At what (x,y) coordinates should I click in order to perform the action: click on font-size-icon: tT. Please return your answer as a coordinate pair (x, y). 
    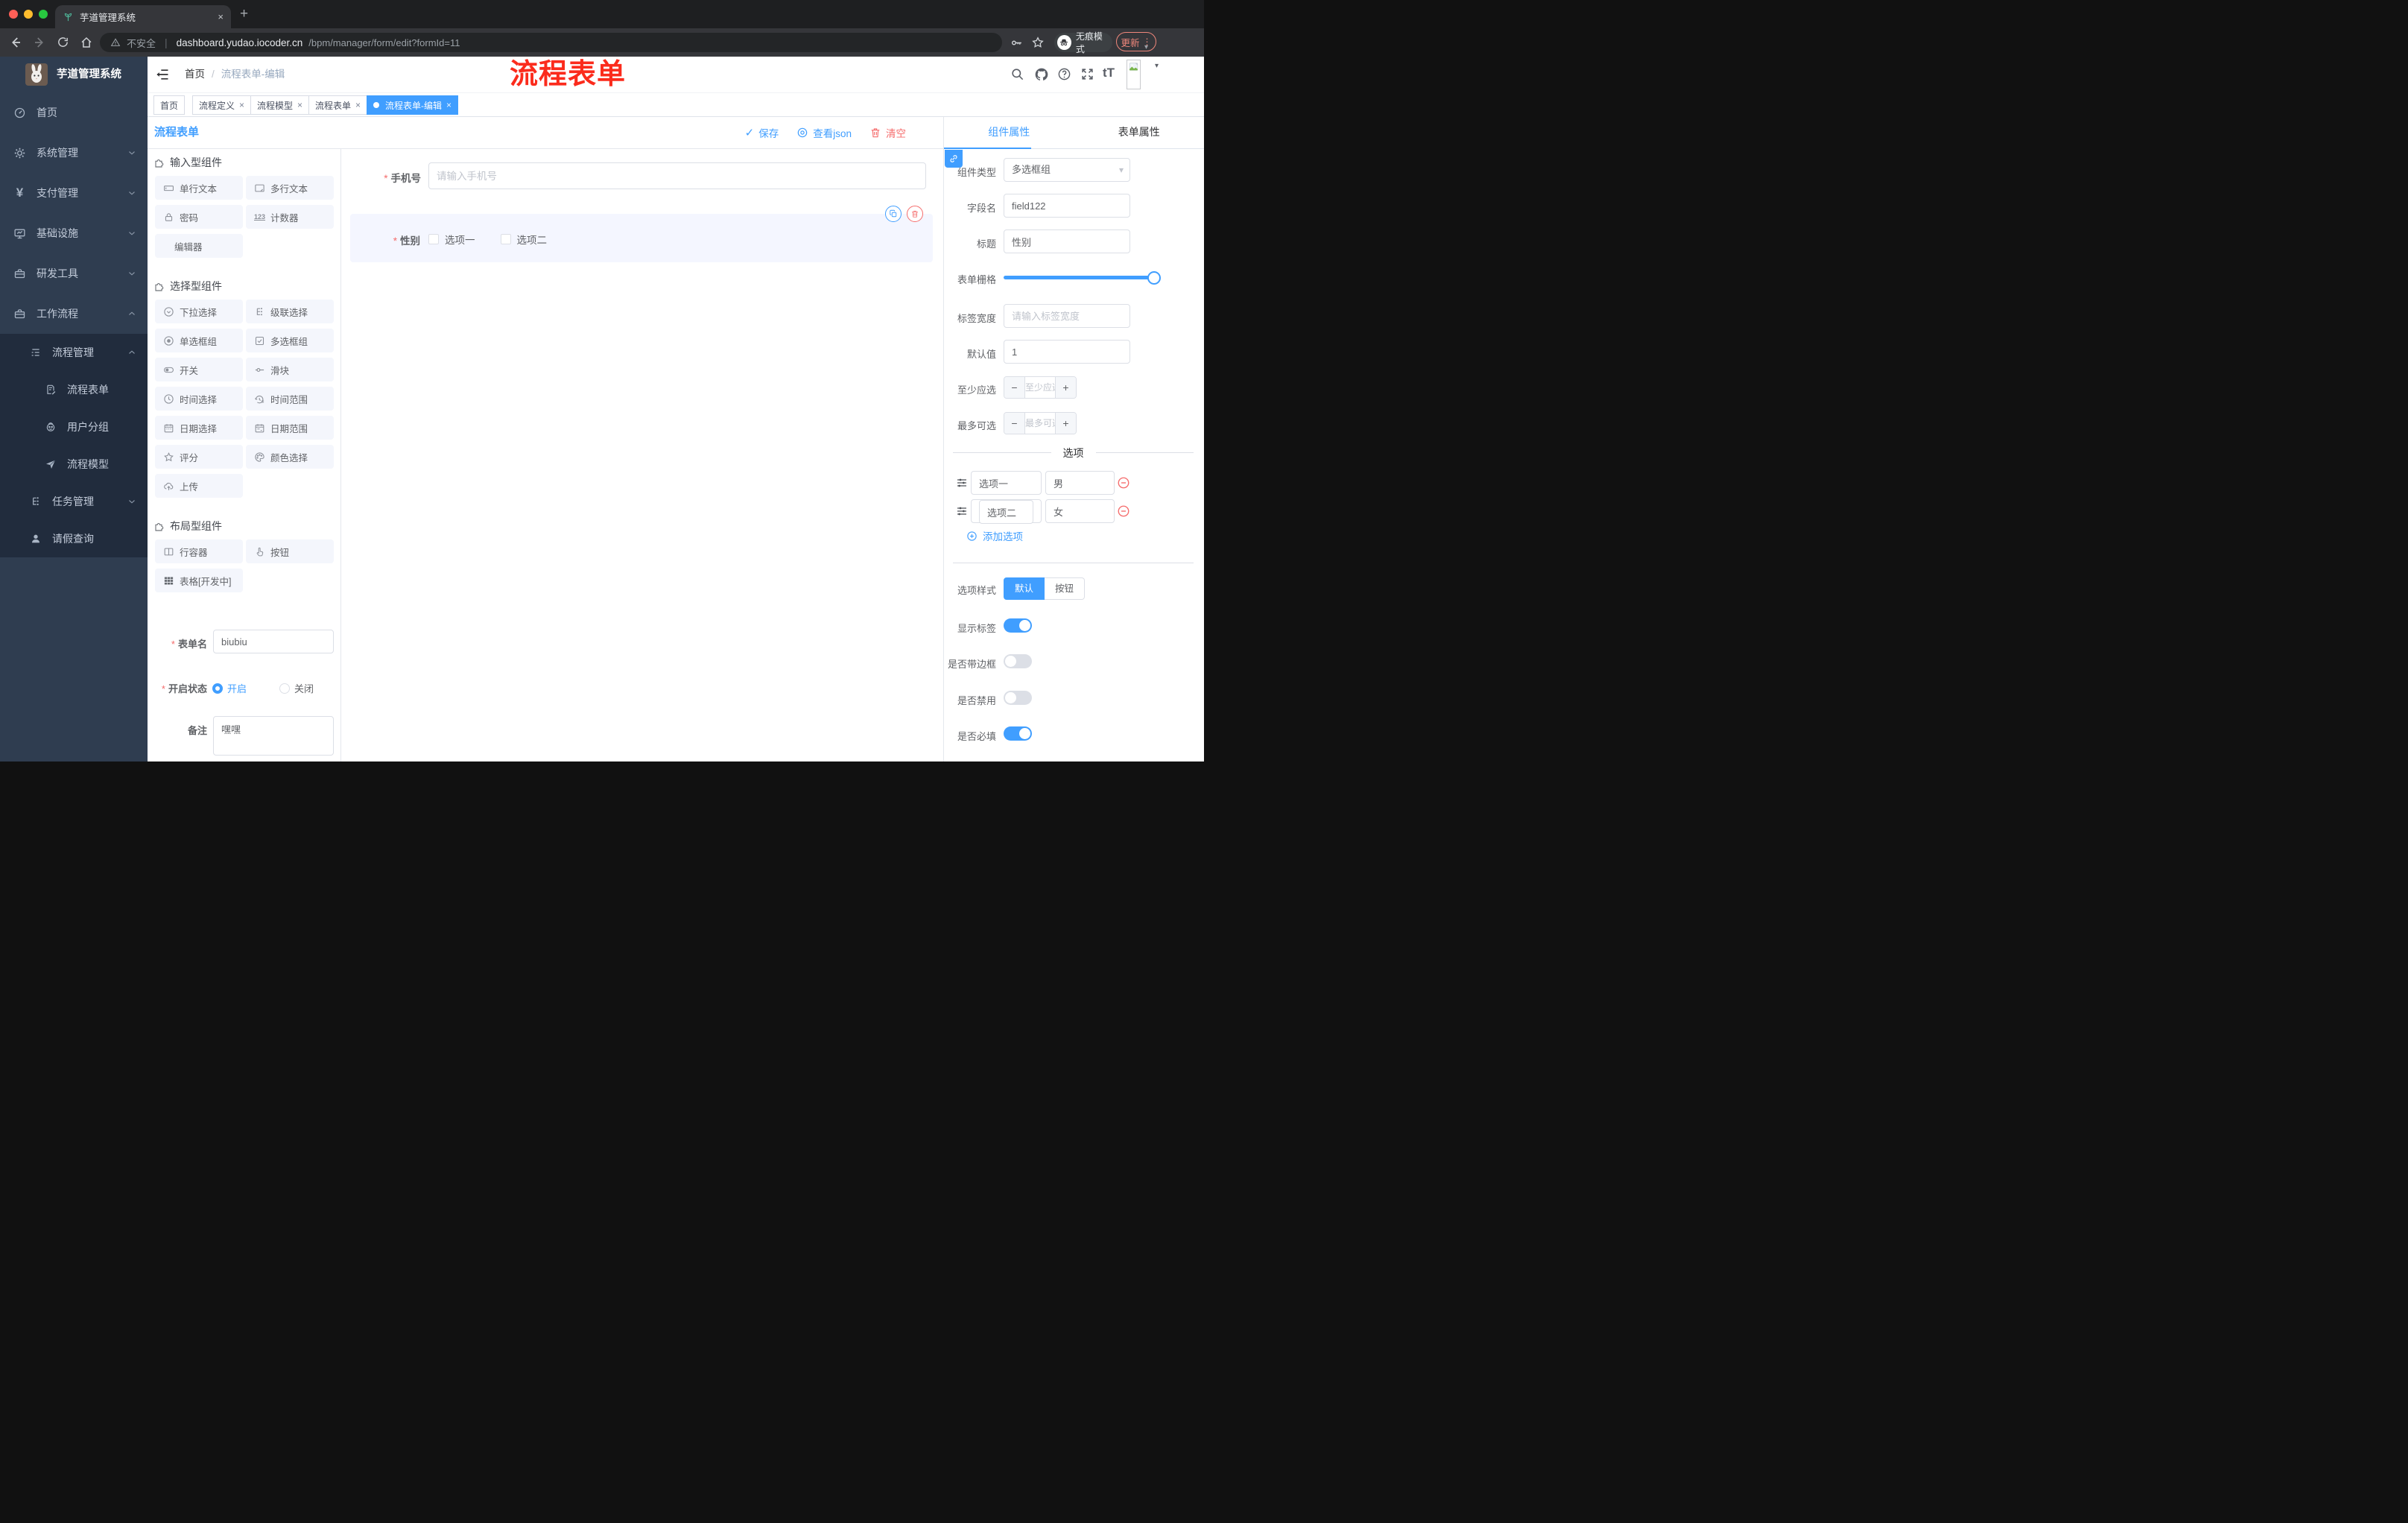
    Looking at the image, I should click on (1109, 73).